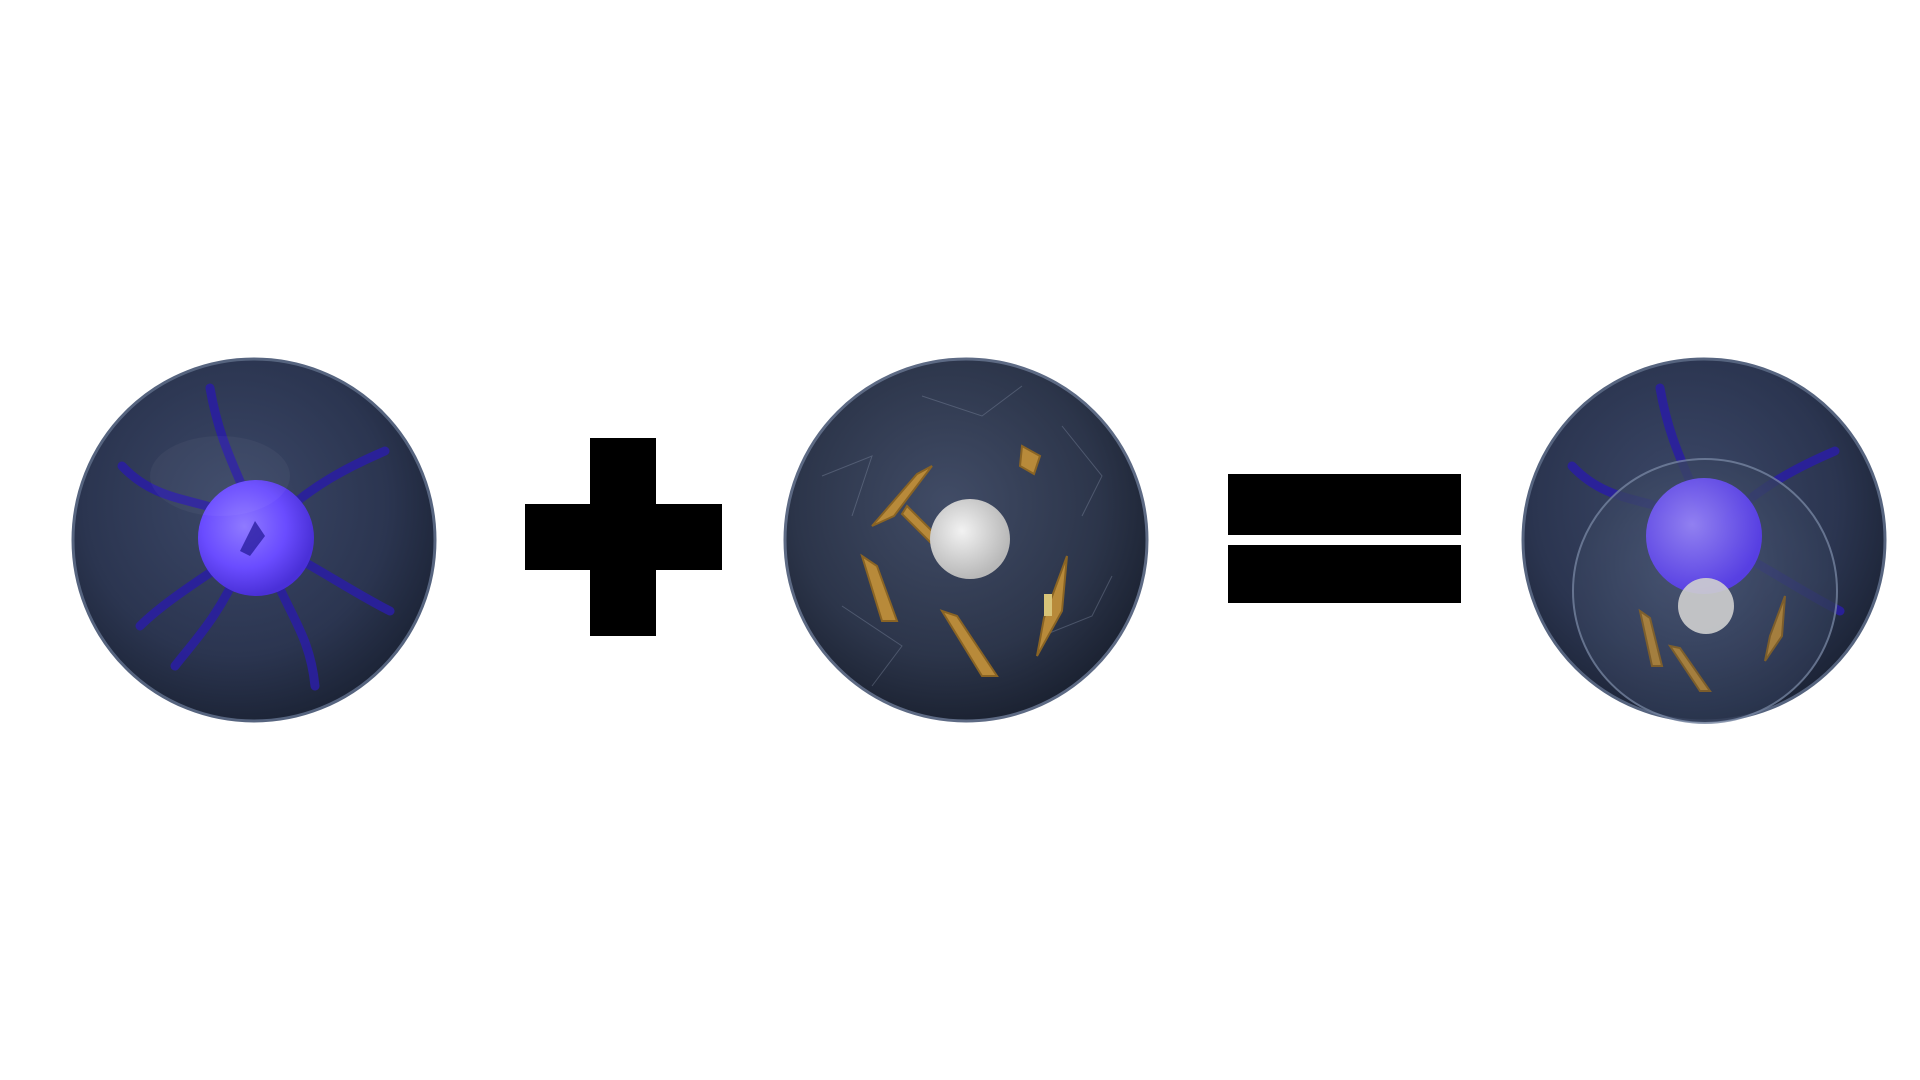  I want to click on blue-nucleus-orb-icon, so click(254, 540).